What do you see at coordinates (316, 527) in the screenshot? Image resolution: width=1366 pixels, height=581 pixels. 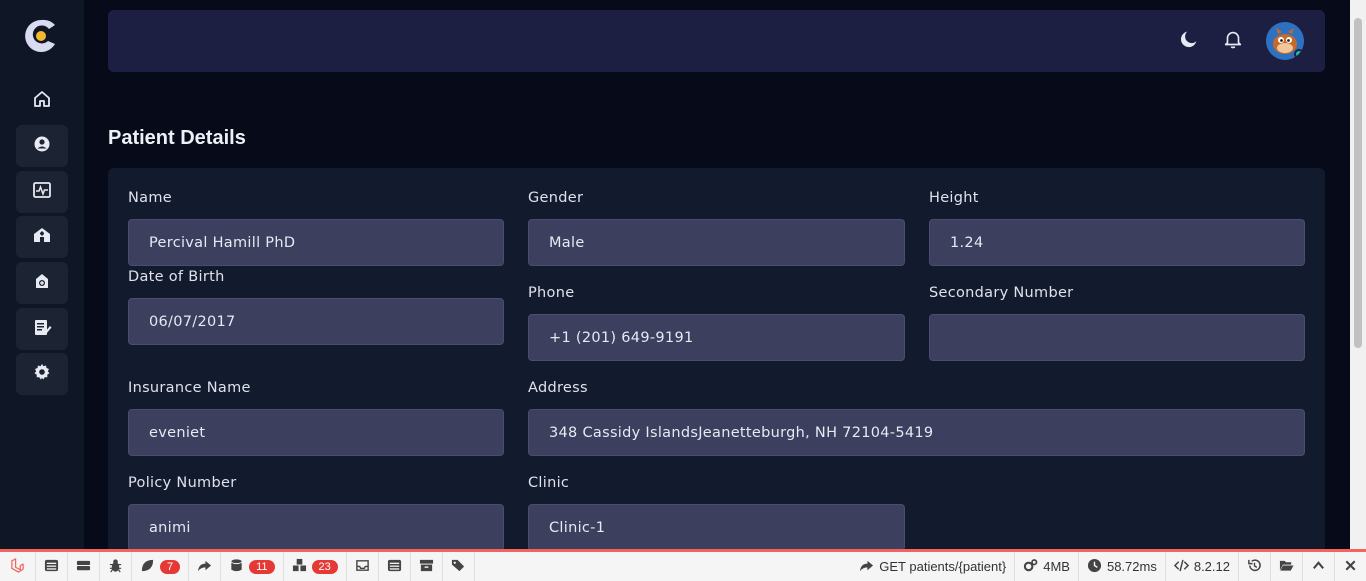 I see `policy-field: animi` at bounding box center [316, 527].